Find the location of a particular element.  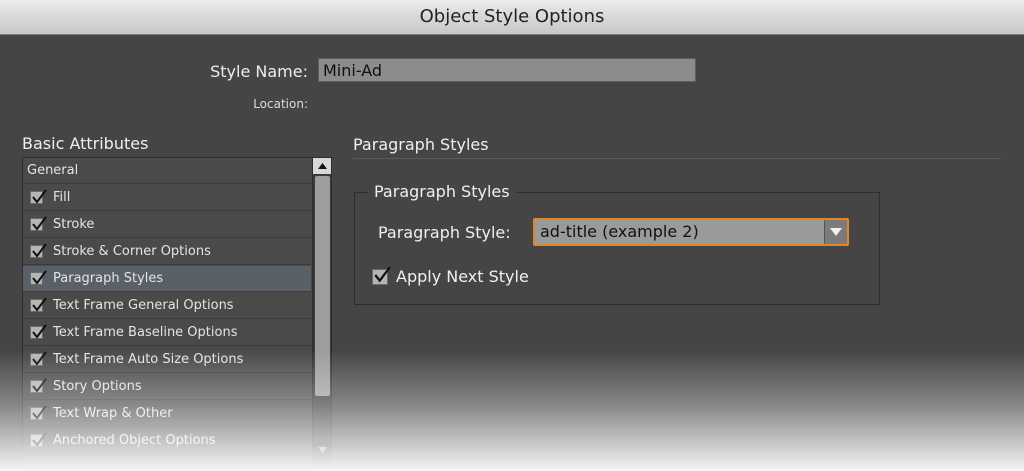

group-title: Paragraph Styles is located at coordinates (442, 191).